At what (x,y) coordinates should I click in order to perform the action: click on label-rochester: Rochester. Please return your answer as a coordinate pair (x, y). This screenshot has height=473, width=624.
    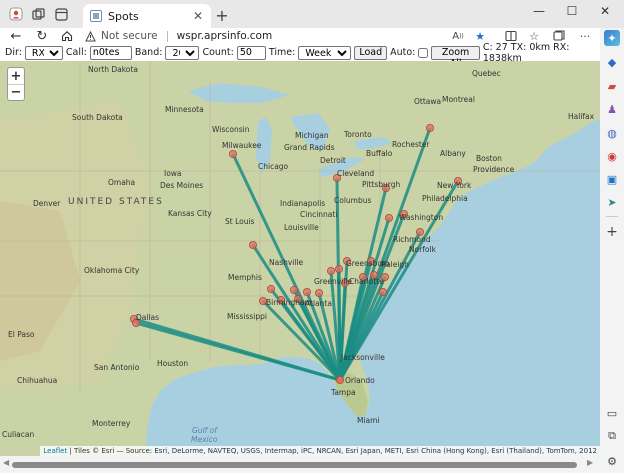
    Looking at the image, I should click on (411, 144).